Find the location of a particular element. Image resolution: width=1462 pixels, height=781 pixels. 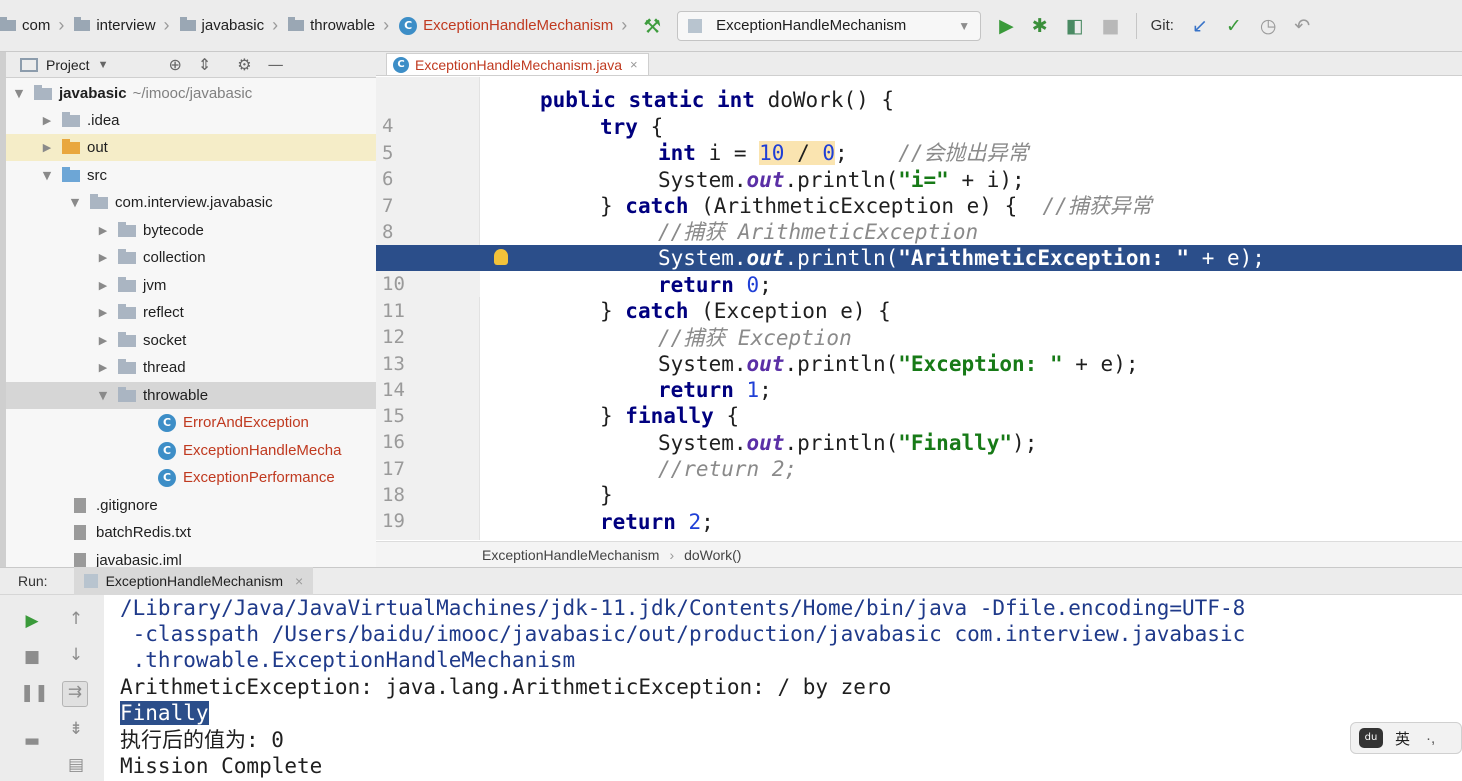

code-line: 6 int i = 10 / 0; //会抛出异常 is located at coordinates (705, 165).